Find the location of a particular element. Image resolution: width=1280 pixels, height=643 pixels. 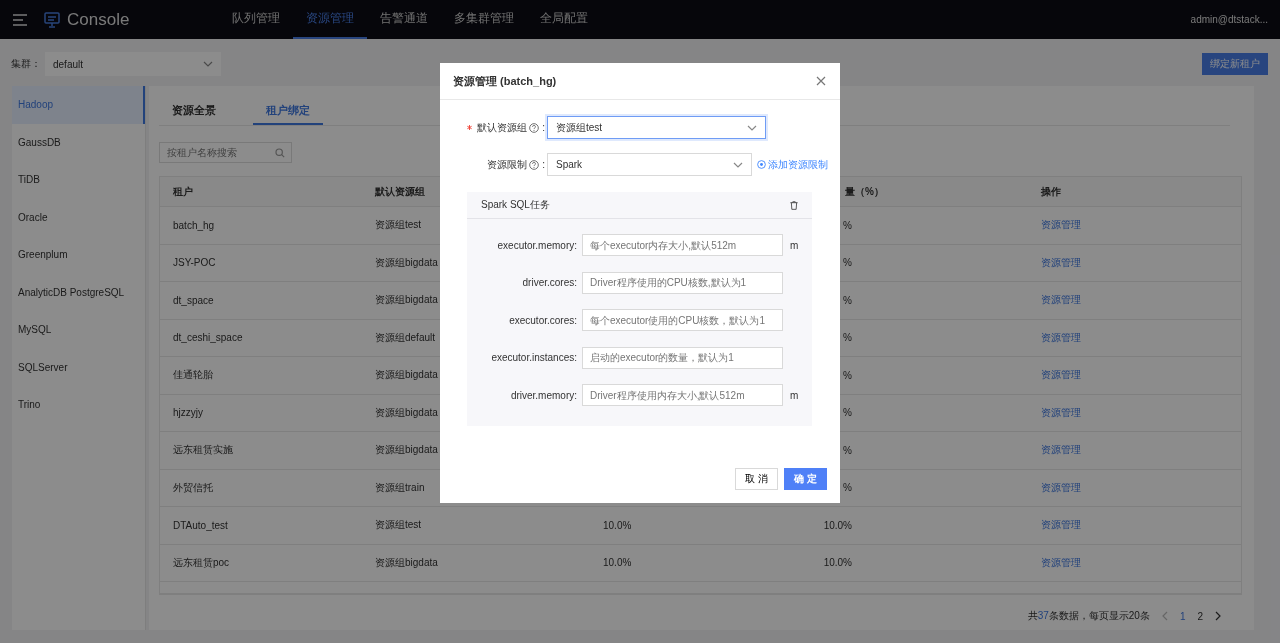

column-header: 租户 is located at coordinates (183, 191).